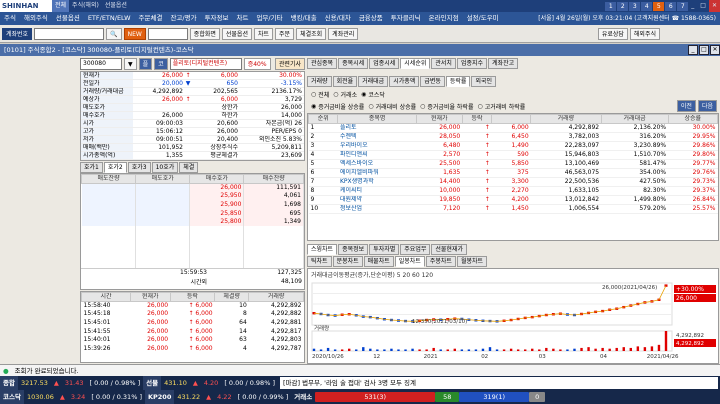  Describe the element at coordinates (341, 106) in the screenshot. I see `cond-radio-label: 증거금비율 상승률` at that location.